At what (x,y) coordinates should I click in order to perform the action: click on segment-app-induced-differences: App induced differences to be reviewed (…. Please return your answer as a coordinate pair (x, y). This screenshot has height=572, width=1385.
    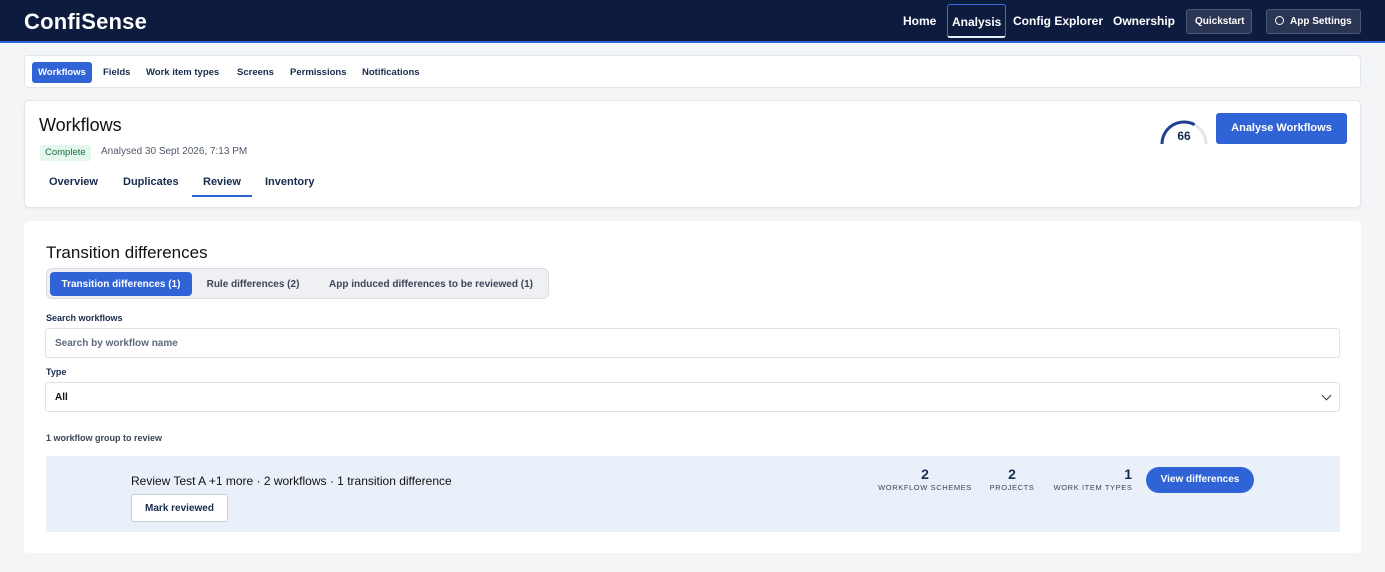
    Looking at the image, I should click on (431, 284).